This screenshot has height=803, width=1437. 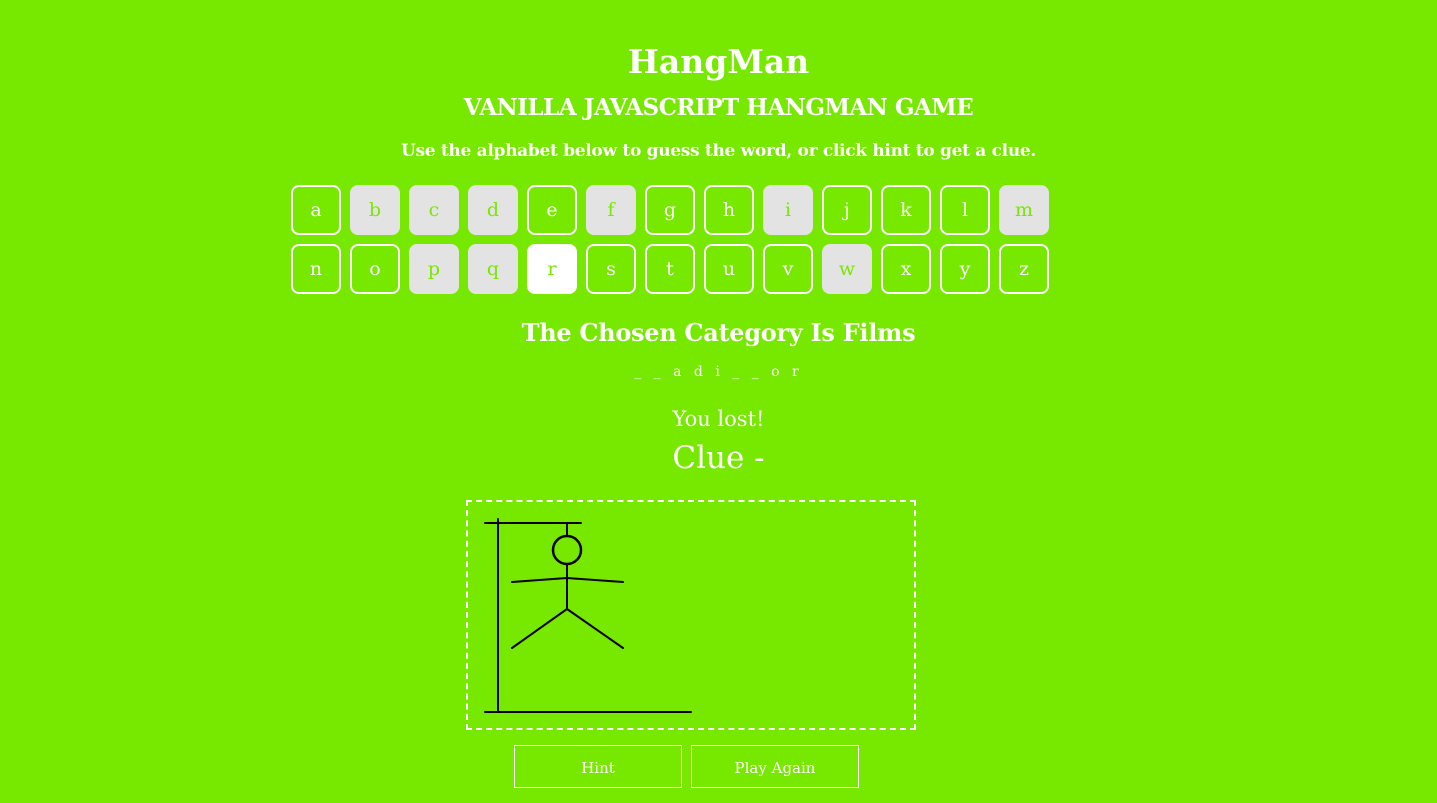 I want to click on letter-key-i: i, so click(x=788, y=210).